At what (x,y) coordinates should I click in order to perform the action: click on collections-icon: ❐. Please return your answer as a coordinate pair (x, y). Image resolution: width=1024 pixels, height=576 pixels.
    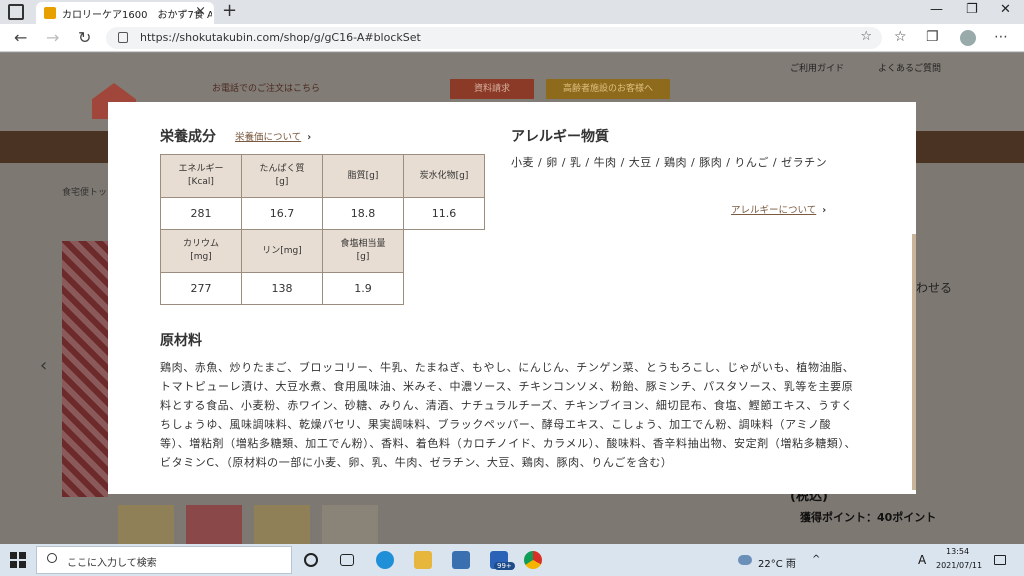
    Looking at the image, I should click on (932, 37).